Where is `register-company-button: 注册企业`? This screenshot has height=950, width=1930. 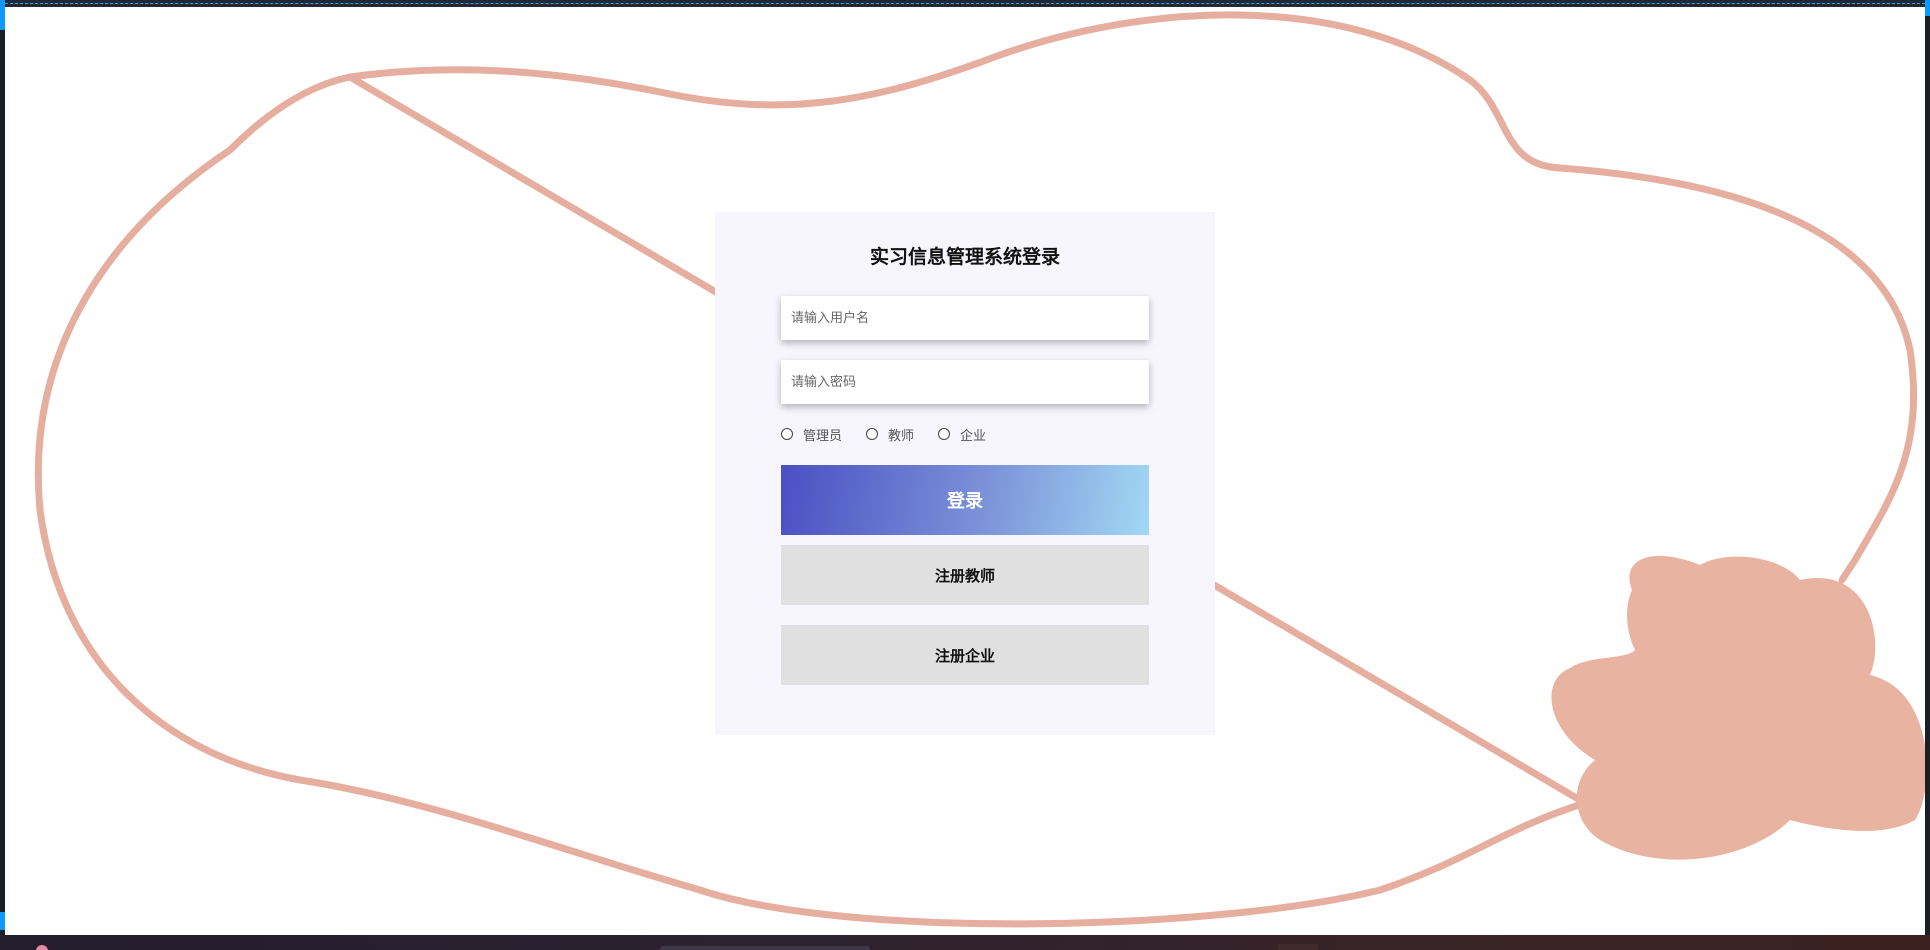
register-company-button: 注册企业 is located at coordinates (965, 655).